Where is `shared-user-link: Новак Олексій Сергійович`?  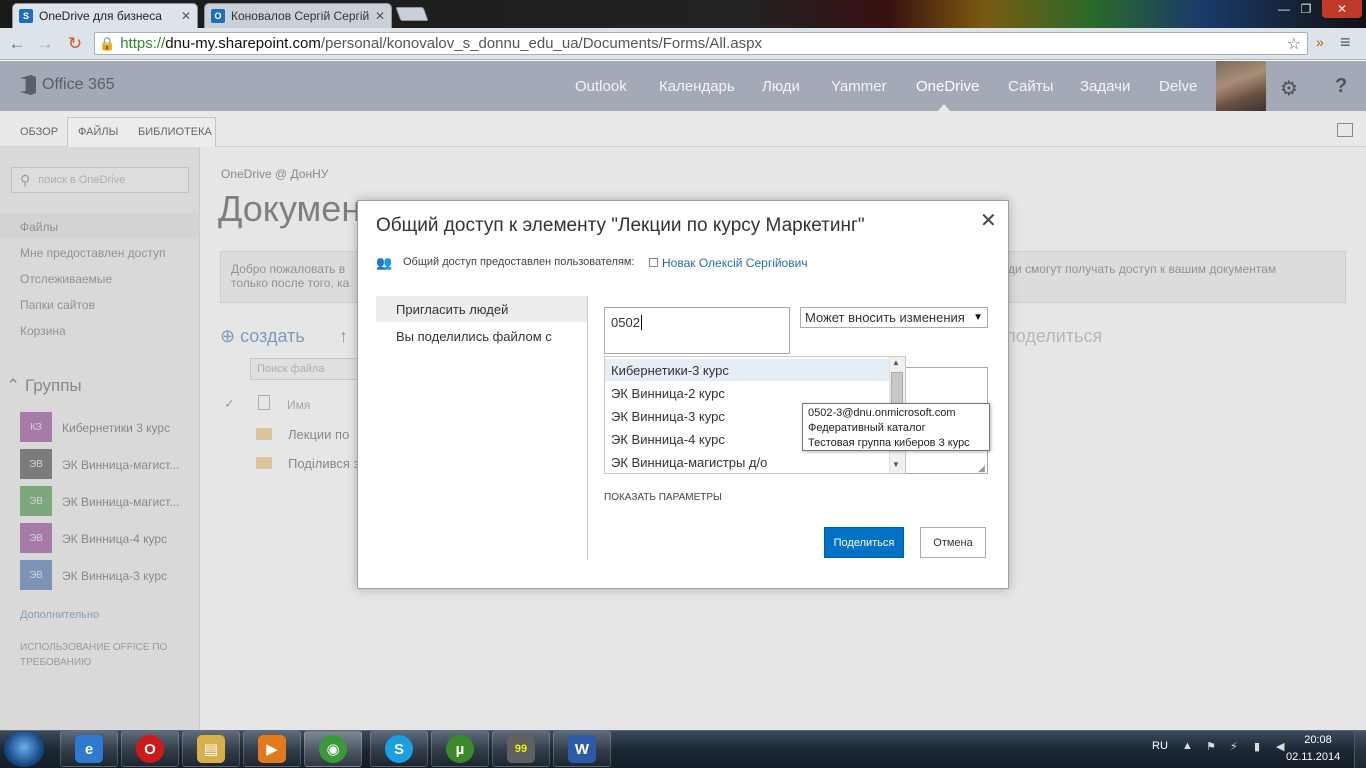 shared-user-link: Новак Олексій Сергійович is located at coordinates (735, 263).